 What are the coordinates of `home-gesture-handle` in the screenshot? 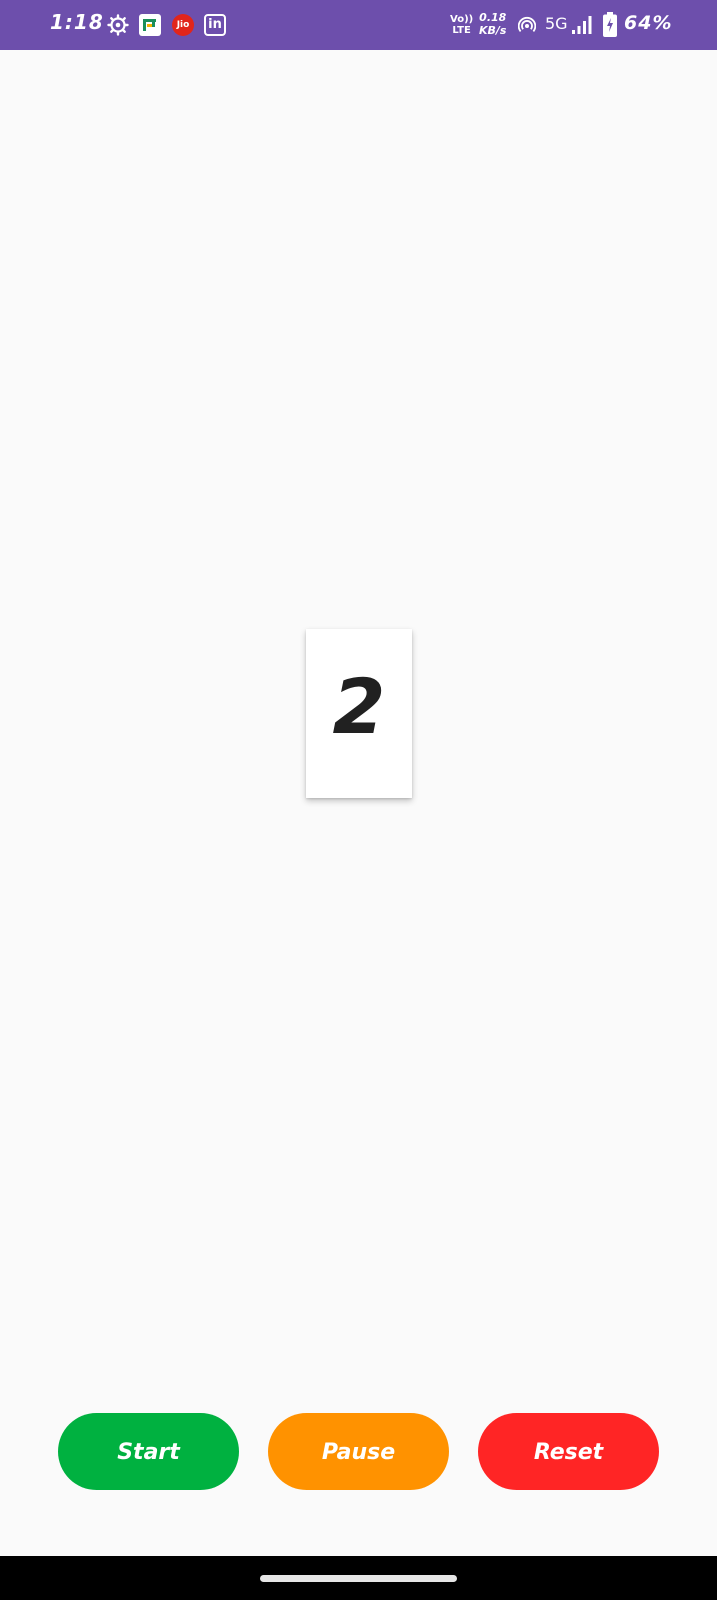 It's located at (358, 1578).